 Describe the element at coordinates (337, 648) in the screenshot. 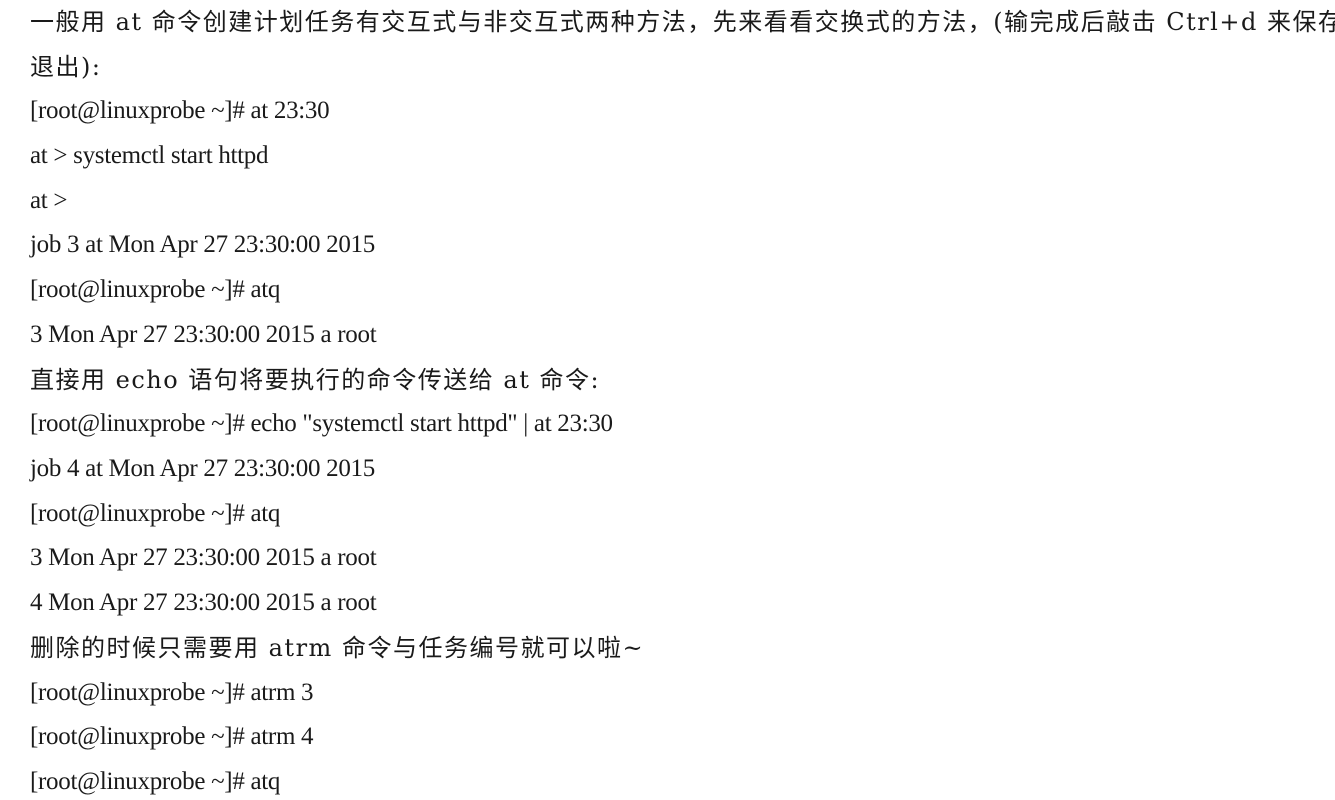

I see `atrm-explanation: 删除的时候只需要用 atrm 命令与任务编号就可以啦~` at that location.